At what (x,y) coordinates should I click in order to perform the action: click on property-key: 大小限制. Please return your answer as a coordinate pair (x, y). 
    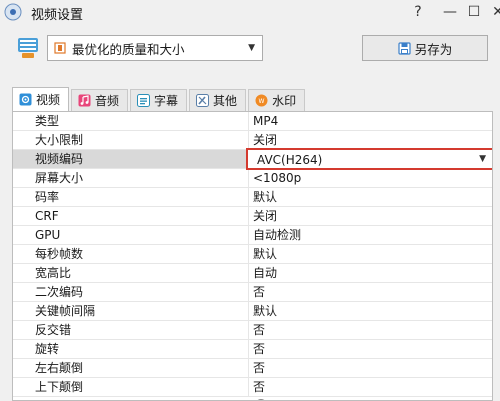
    Looking at the image, I should click on (131, 140).